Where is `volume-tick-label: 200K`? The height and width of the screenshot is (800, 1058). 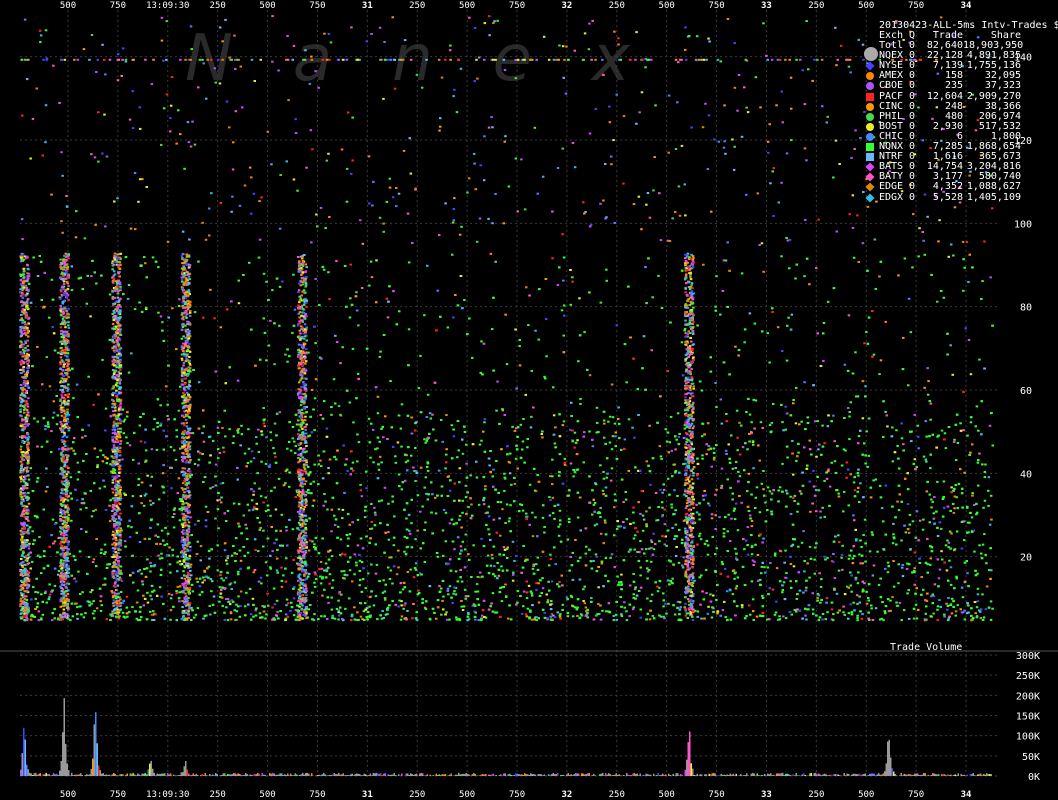 volume-tick-label: 200K is located at coordinates (1028, 696).